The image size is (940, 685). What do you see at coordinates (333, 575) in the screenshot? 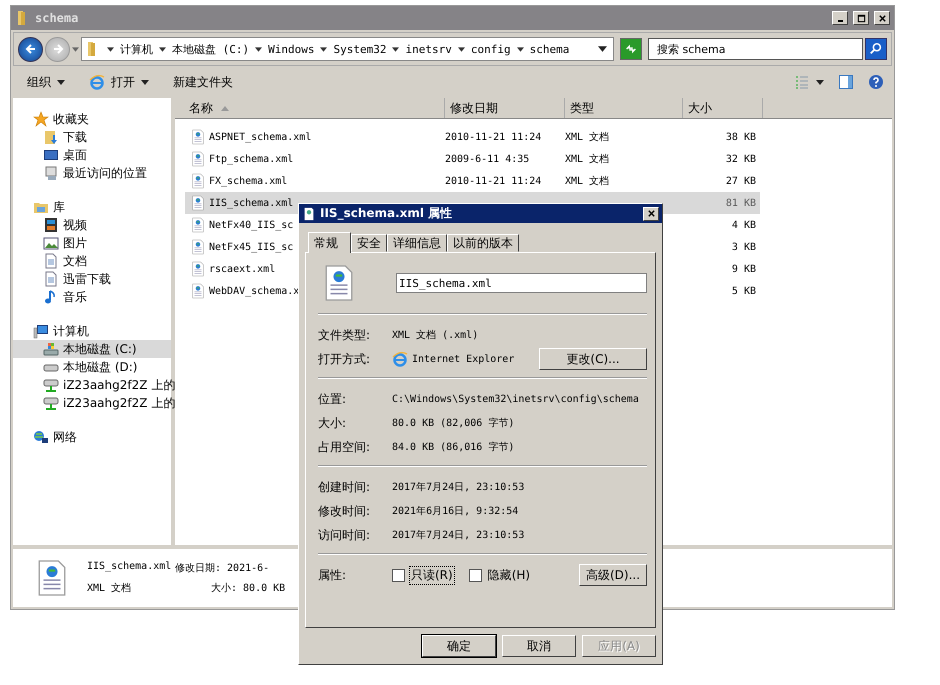
I see `property-label: 属性:` at bounding box center [333, 575].